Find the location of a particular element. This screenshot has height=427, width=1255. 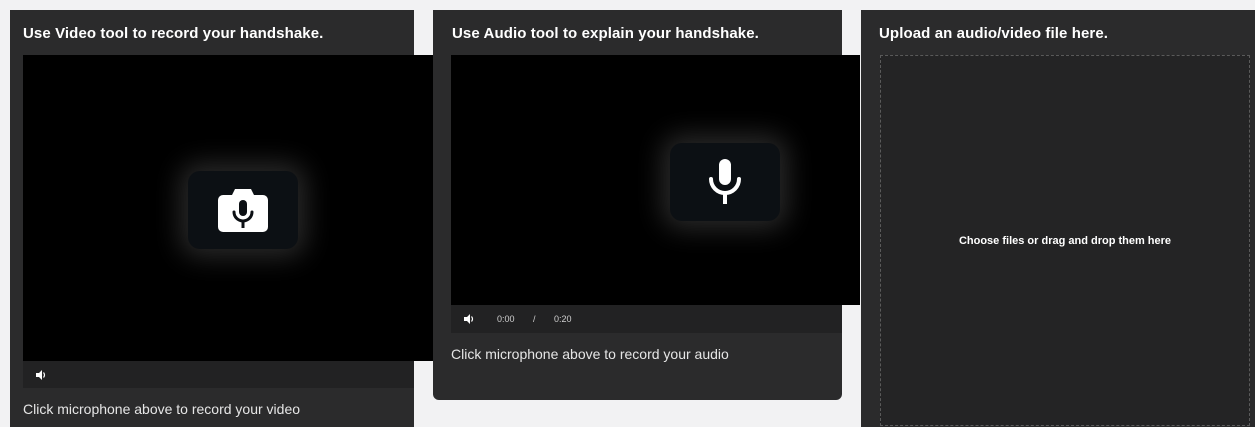

audio-record-button is located at coordinates (725, 182).